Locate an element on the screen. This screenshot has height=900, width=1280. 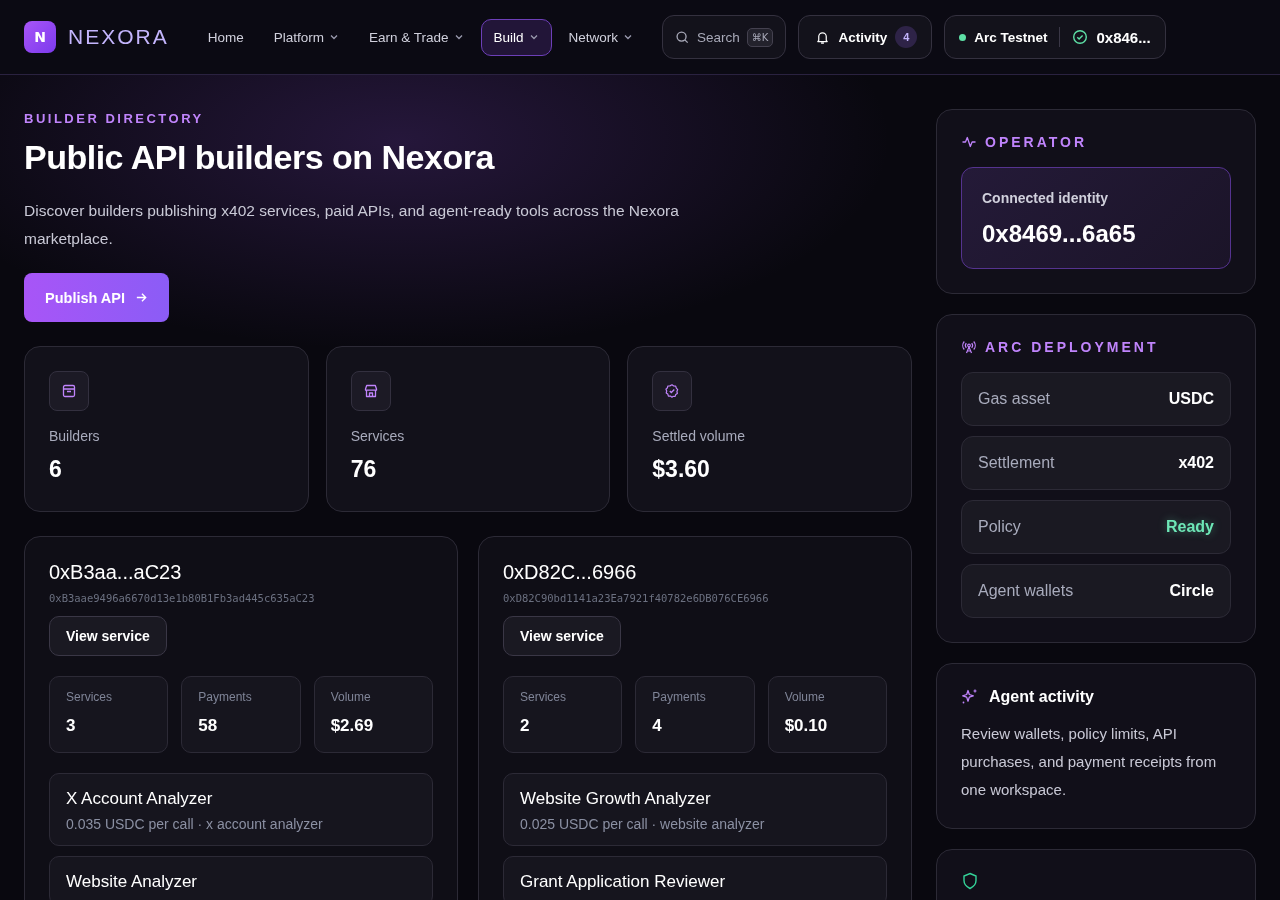
service-item: Website Growth Analyzer 0.025 USDC per call · website analyzer is located at coordinates (695, 809).